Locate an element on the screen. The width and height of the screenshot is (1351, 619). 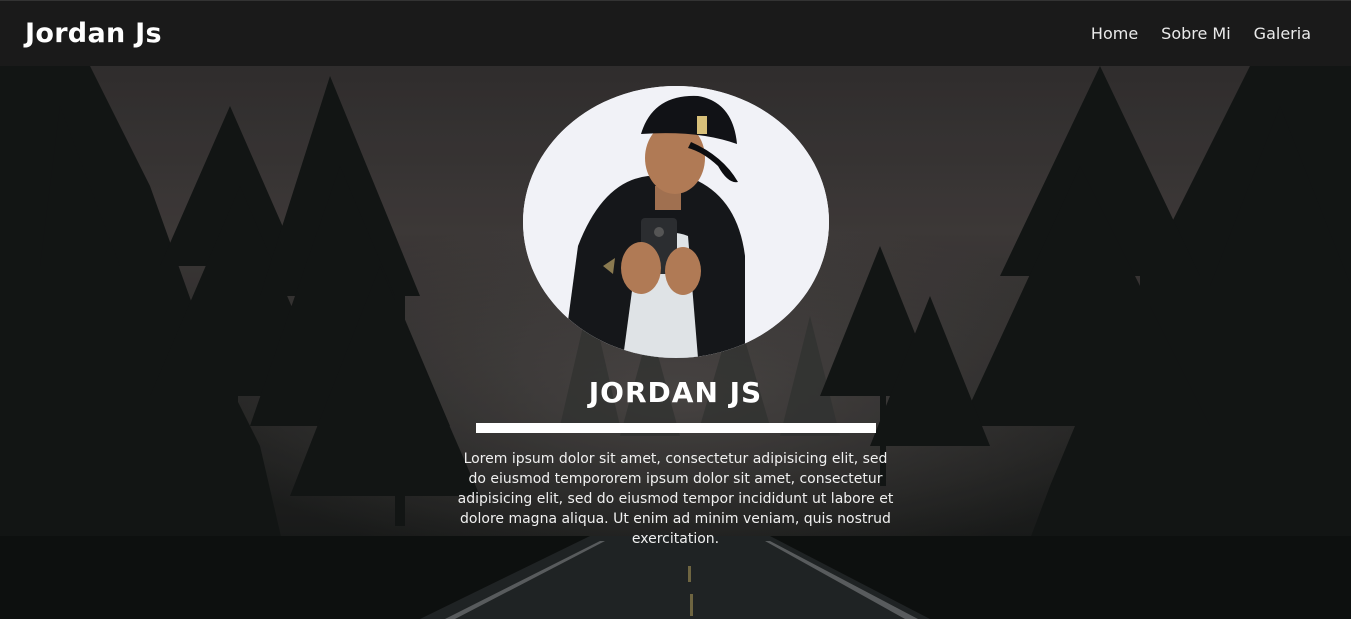
name-divider is located at coordinates (675, 428).